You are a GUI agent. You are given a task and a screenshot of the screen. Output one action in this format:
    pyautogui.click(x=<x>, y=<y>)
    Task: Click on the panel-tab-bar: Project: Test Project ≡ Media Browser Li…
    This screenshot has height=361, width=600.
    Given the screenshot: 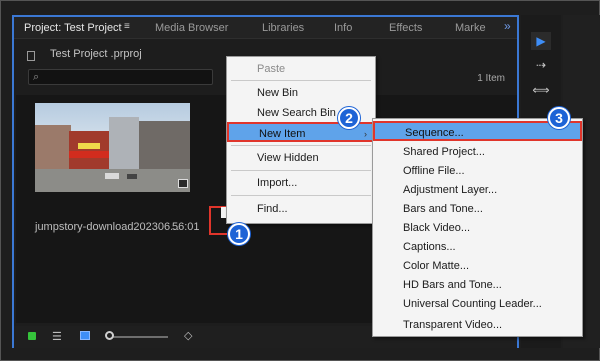 What is the action you would take?
    pyautogui.click(x=265, y=28)
    